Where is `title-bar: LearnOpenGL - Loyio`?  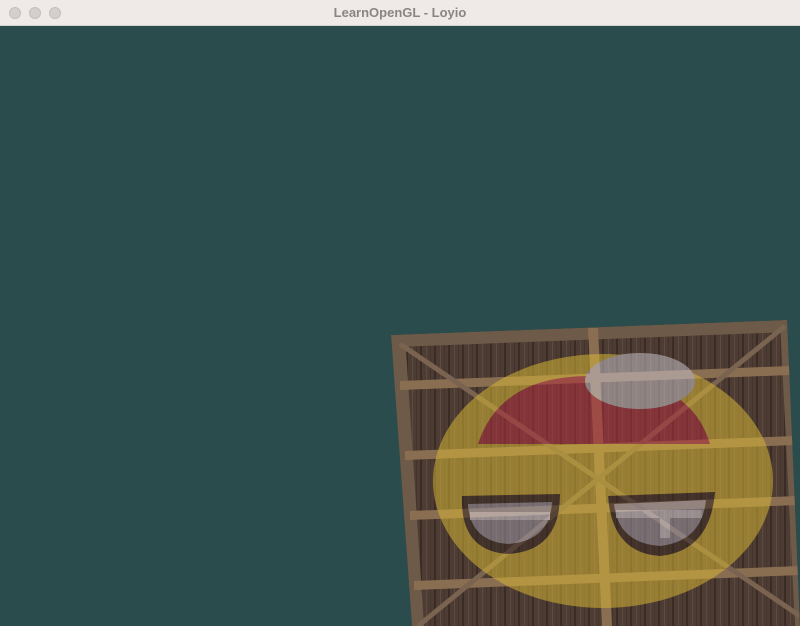 title-bar: LearnOpenGL - Loyio is located at coordinates (400, 13).